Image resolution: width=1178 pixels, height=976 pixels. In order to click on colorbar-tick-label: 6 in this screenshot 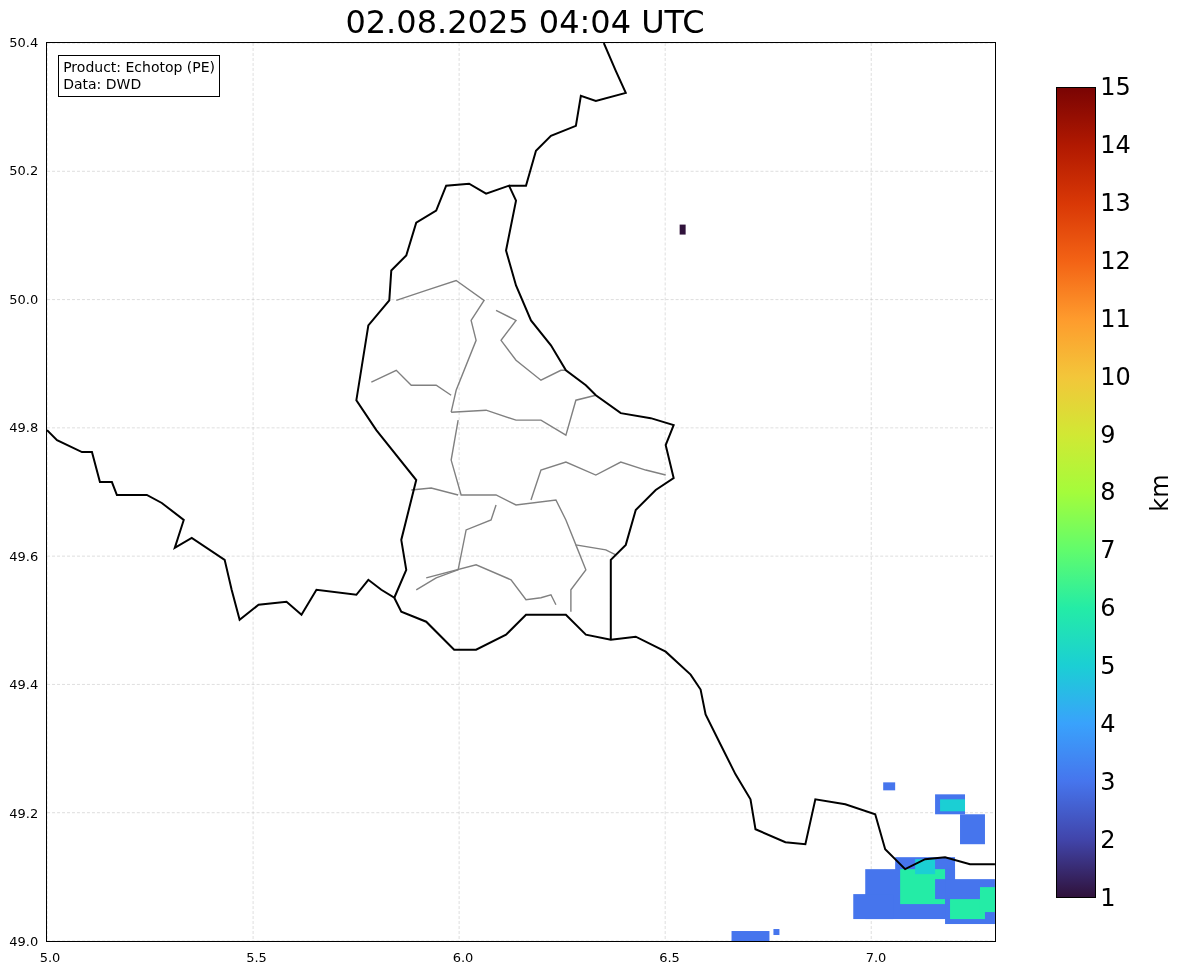, I will do `click(1108, 608)`.